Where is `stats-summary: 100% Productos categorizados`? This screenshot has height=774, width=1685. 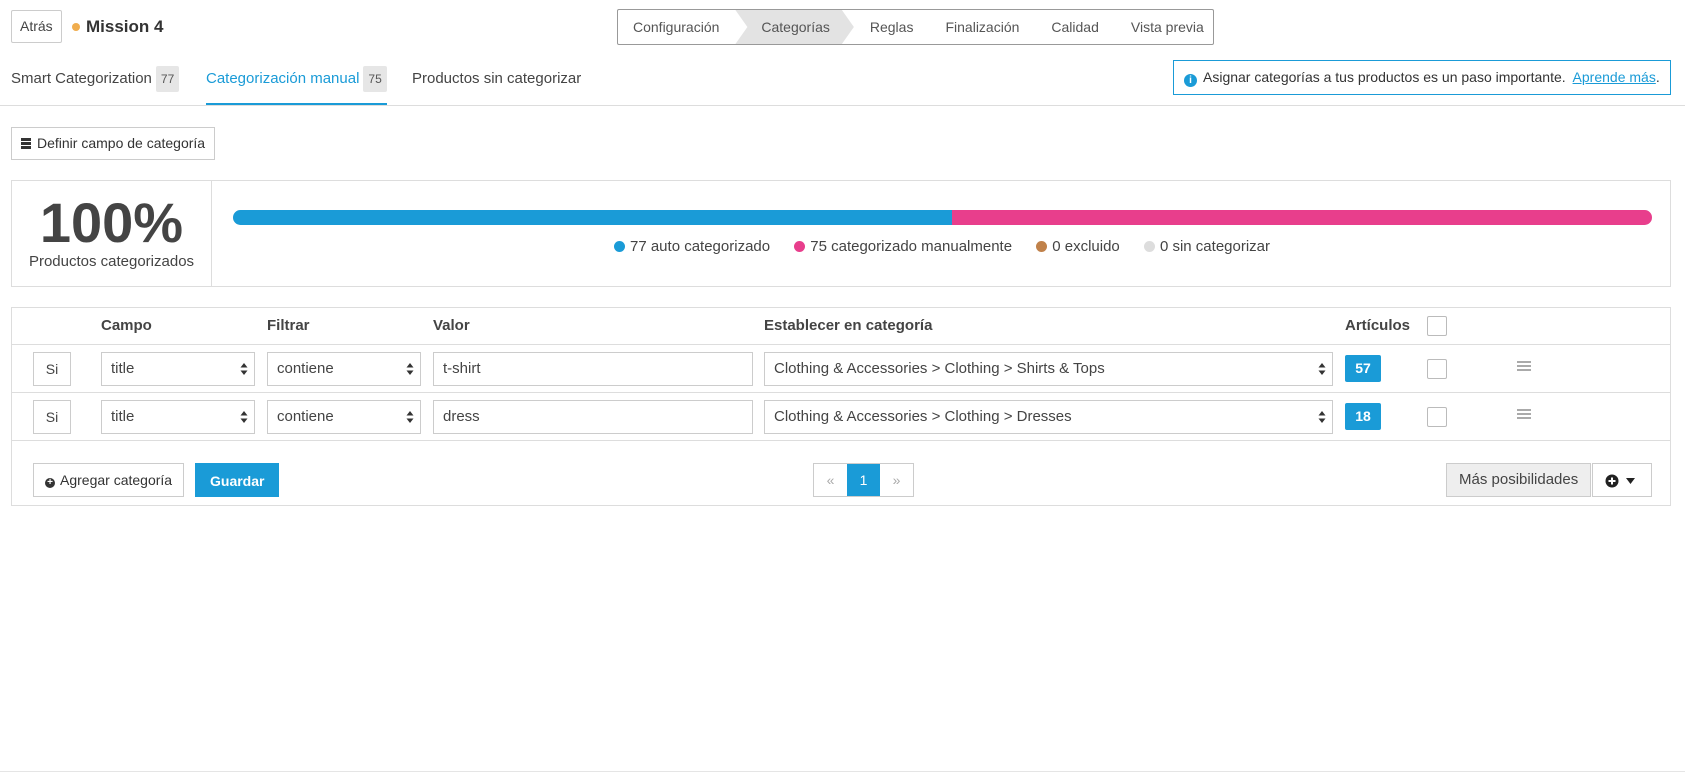 stats-summary: 100% Productos categorizados is located at coordinates (112, 233).